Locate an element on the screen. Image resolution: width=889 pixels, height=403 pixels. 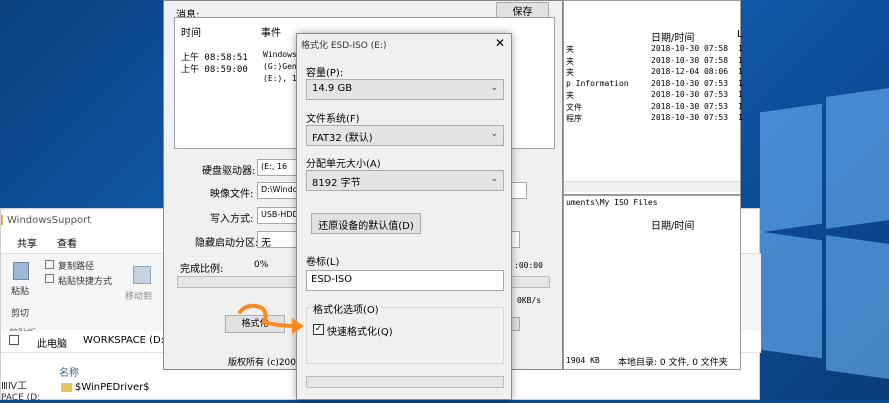
annotation-arrow-icon is located at coordinates (271, 318).